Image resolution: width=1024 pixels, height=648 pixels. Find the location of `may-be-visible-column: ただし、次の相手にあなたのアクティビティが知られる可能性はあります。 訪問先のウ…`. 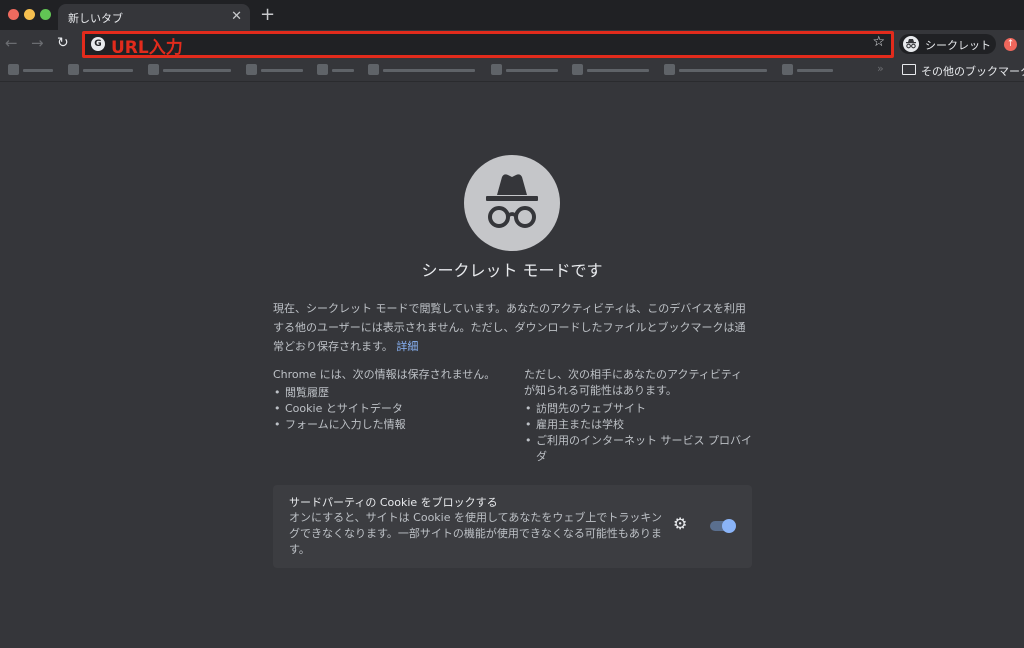

may-be-visible-column: ただし、次の相手にあなたのアクティビティが知られる可能性はあります。 訪問先のウ… is located at coordinates (638, 416).